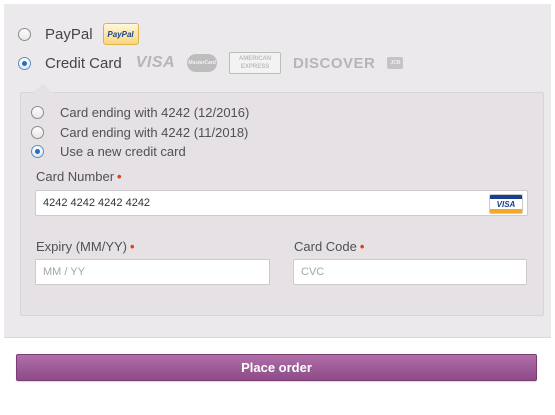 Image resolution: width=555 pixels, height=415 pixels. Describe the element at coordinates (276, 367) in the screenshot. I see `place-order-button: Place order` at that location.